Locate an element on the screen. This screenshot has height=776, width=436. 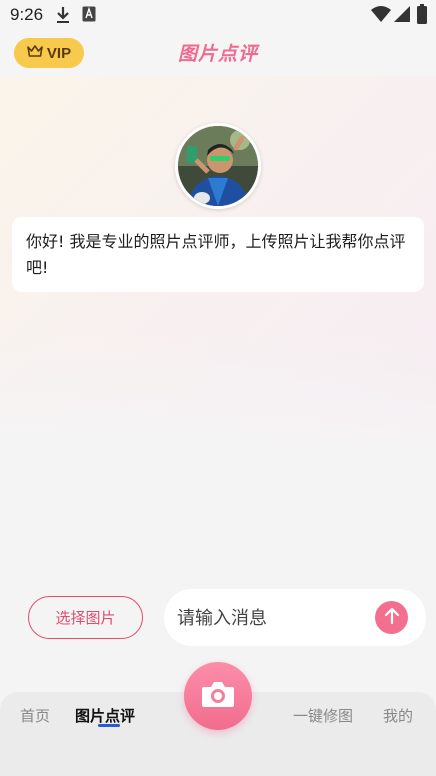
nav-item-mine: 我的 is located at coordinates (398, 715).